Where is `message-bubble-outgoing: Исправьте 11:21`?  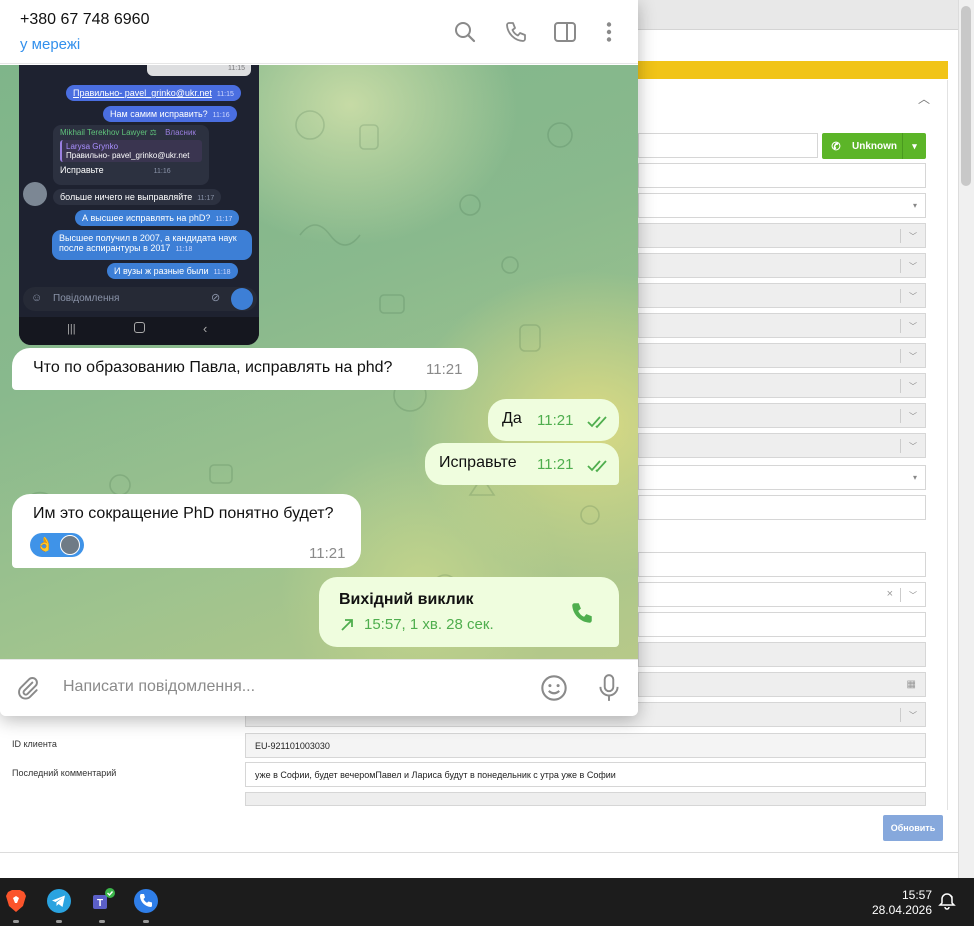 message-bubble-outgoing: Исправьте 11:21 is located at coordinates (522, 464).